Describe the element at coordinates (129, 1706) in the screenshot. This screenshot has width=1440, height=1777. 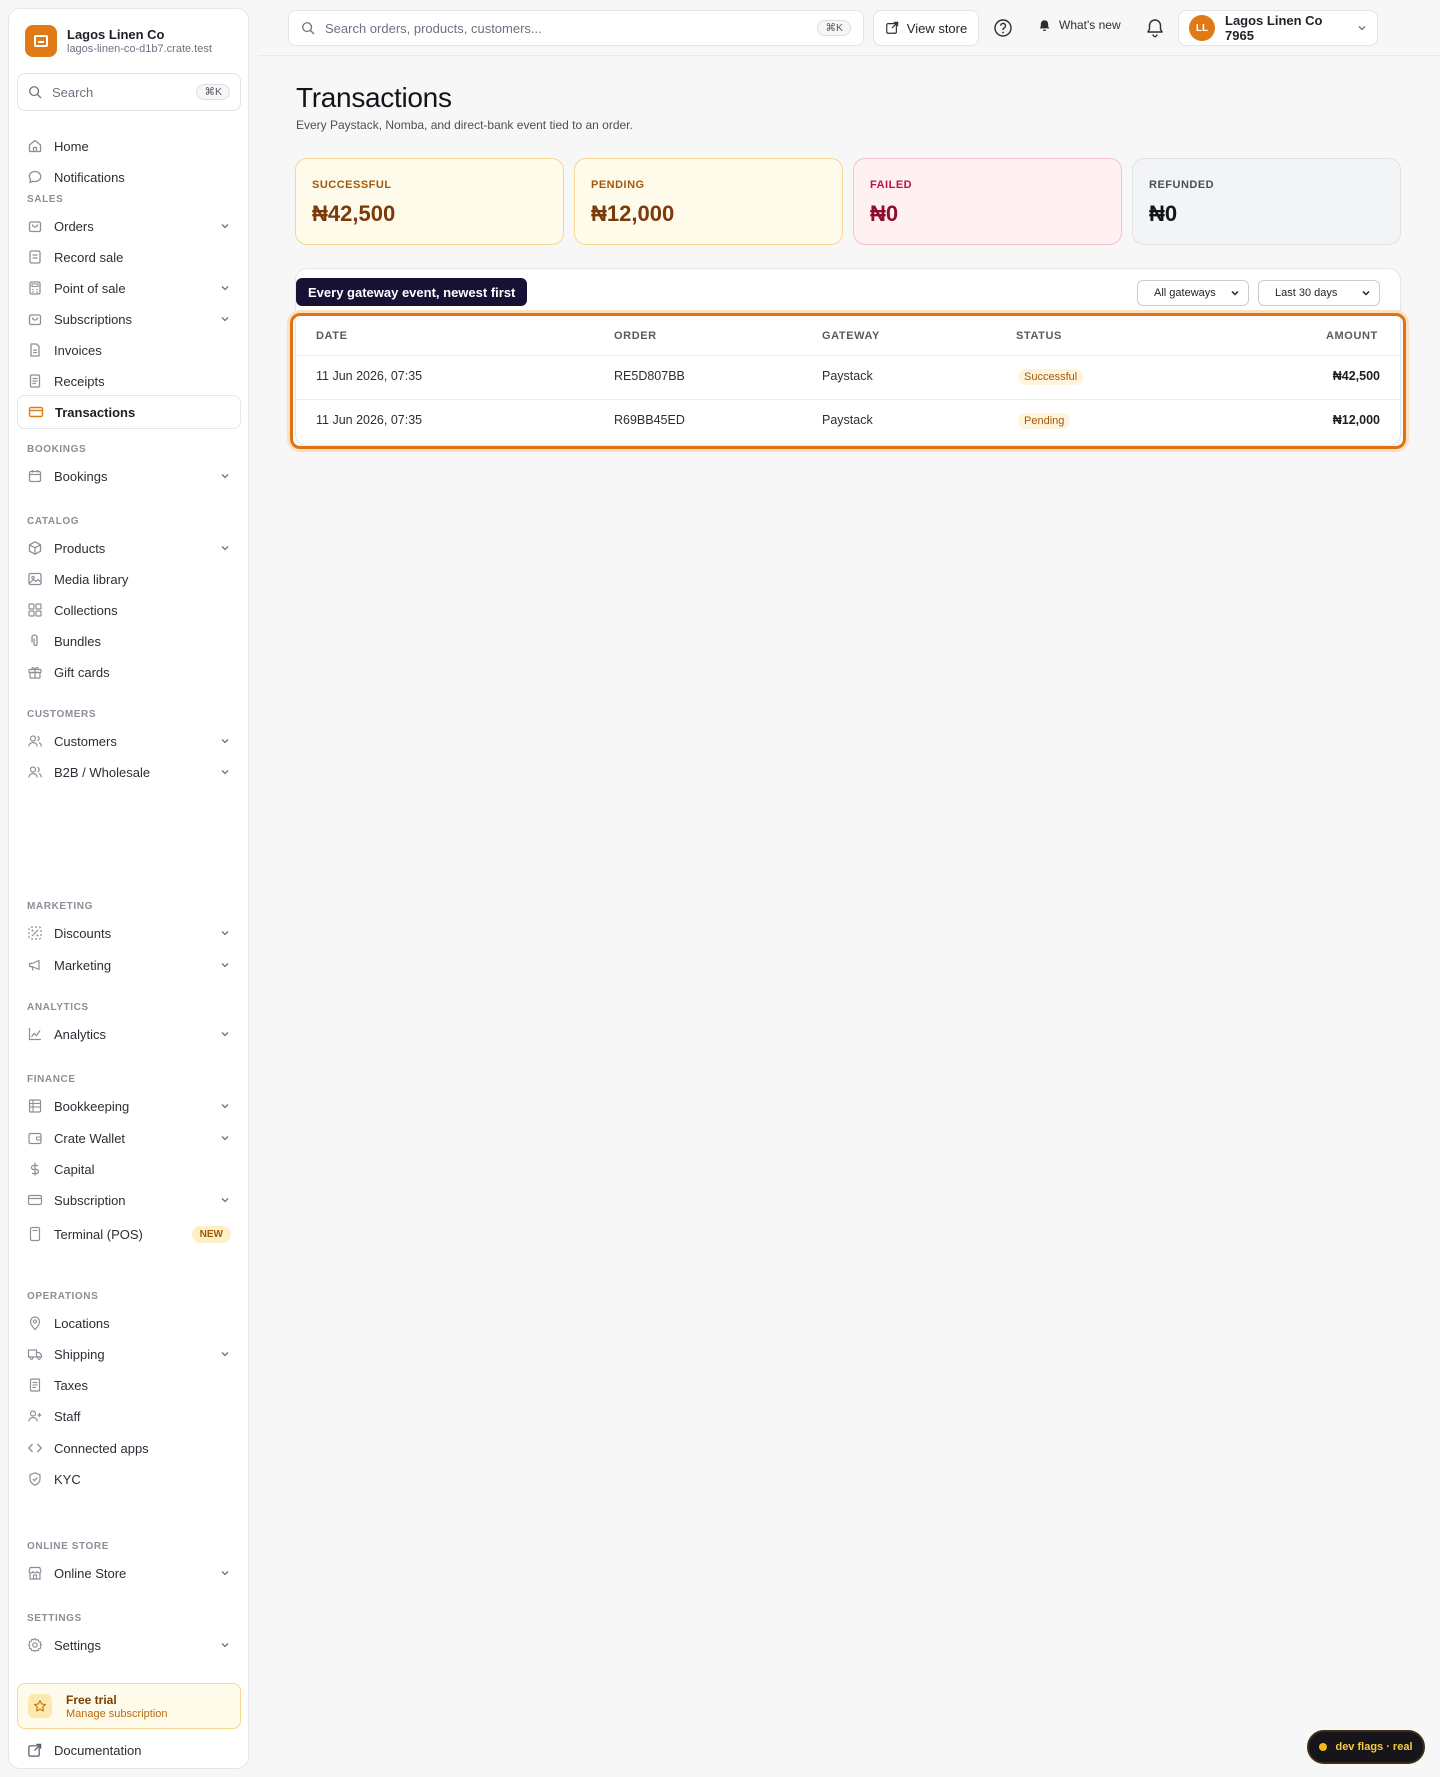
I see `free-trial-card: Free trial Manage subscription` at that location.